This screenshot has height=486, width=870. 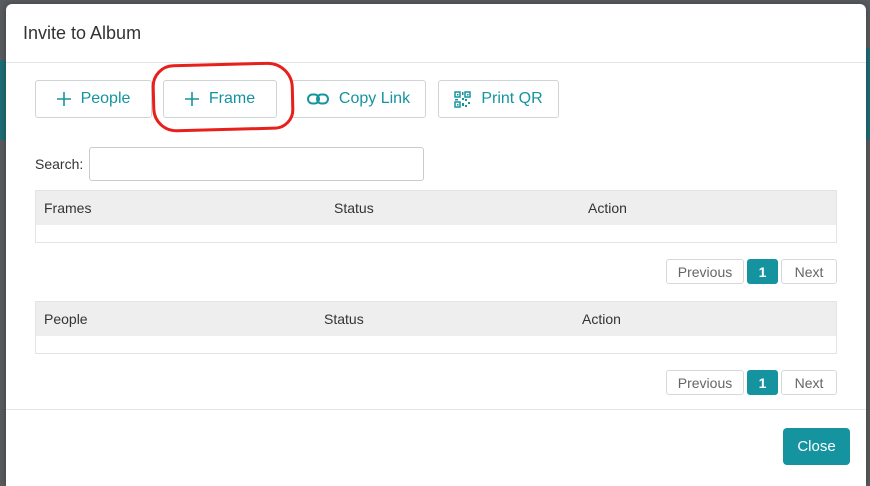 I want to click on print-qr-button: Print QR, so click(x=498, y=99).